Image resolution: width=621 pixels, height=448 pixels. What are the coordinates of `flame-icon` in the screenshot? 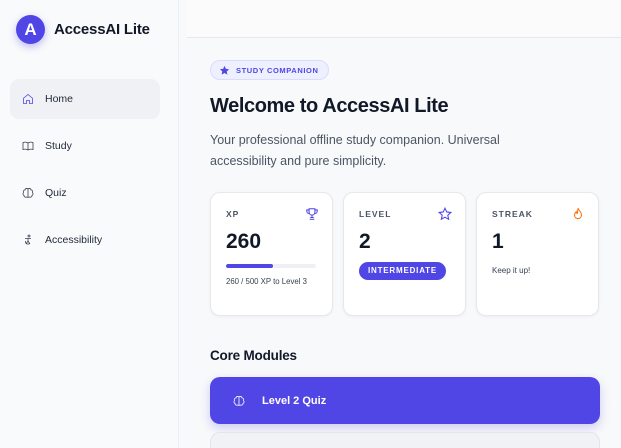 It's located at (578, 213).